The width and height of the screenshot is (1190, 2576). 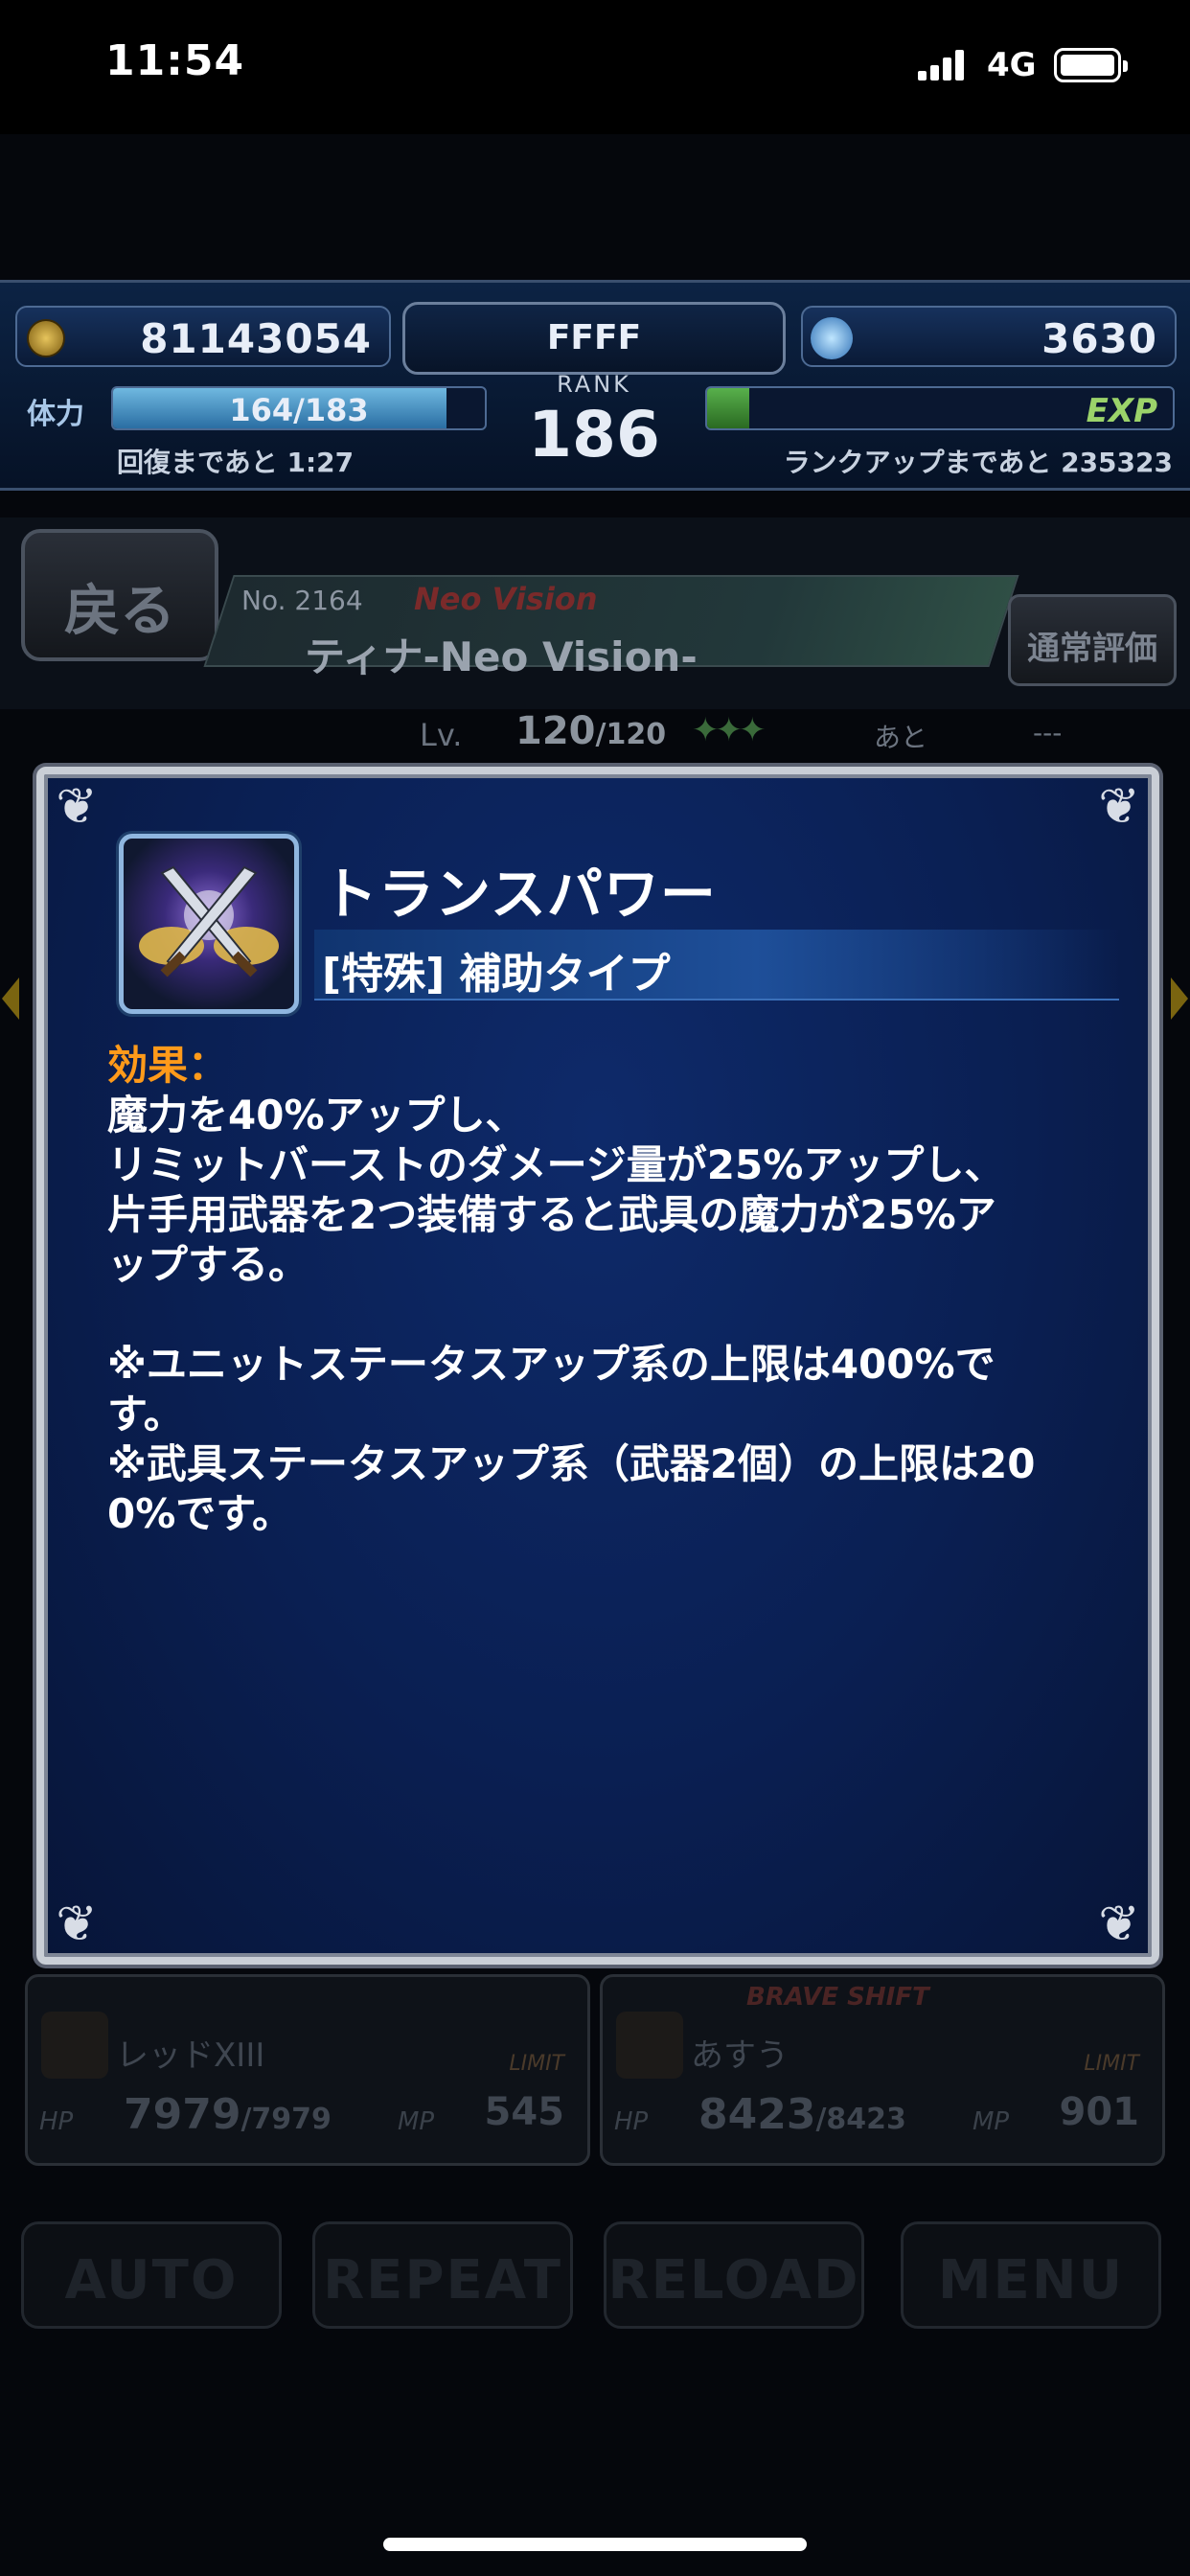 What do you see at coordinates (443, 2280) in the screenshot?
I see `repeat-button-label: REPEAT` at bounding box center [443, 2280].